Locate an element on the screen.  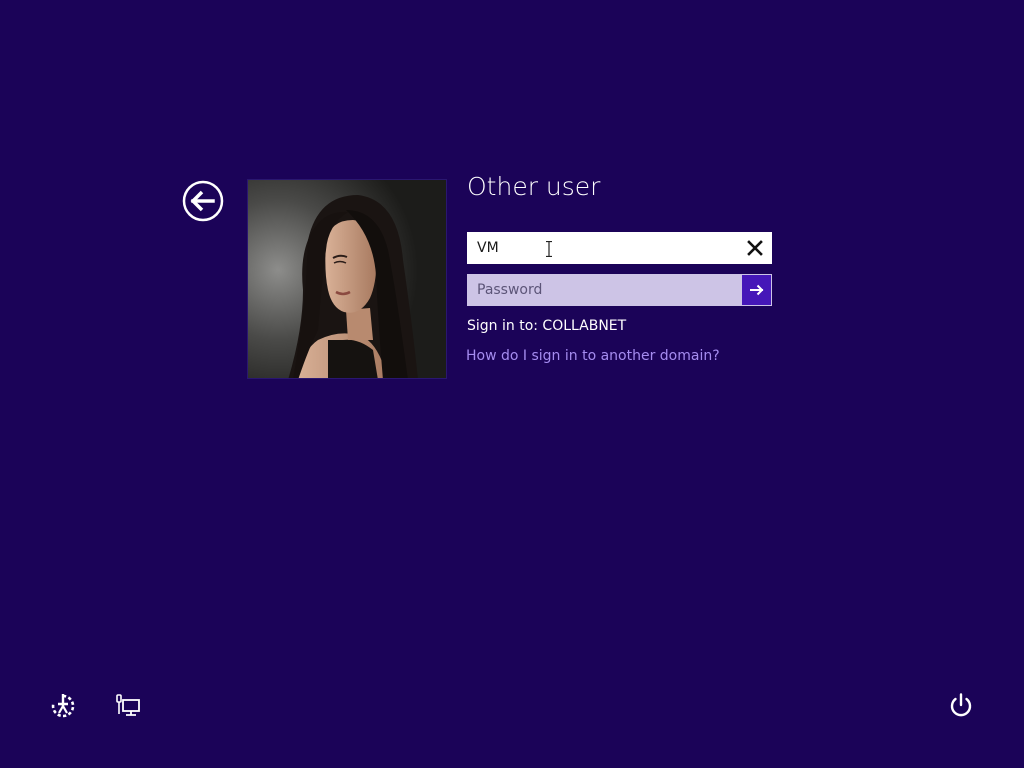
network-icon is located at coordinates (128, 705).